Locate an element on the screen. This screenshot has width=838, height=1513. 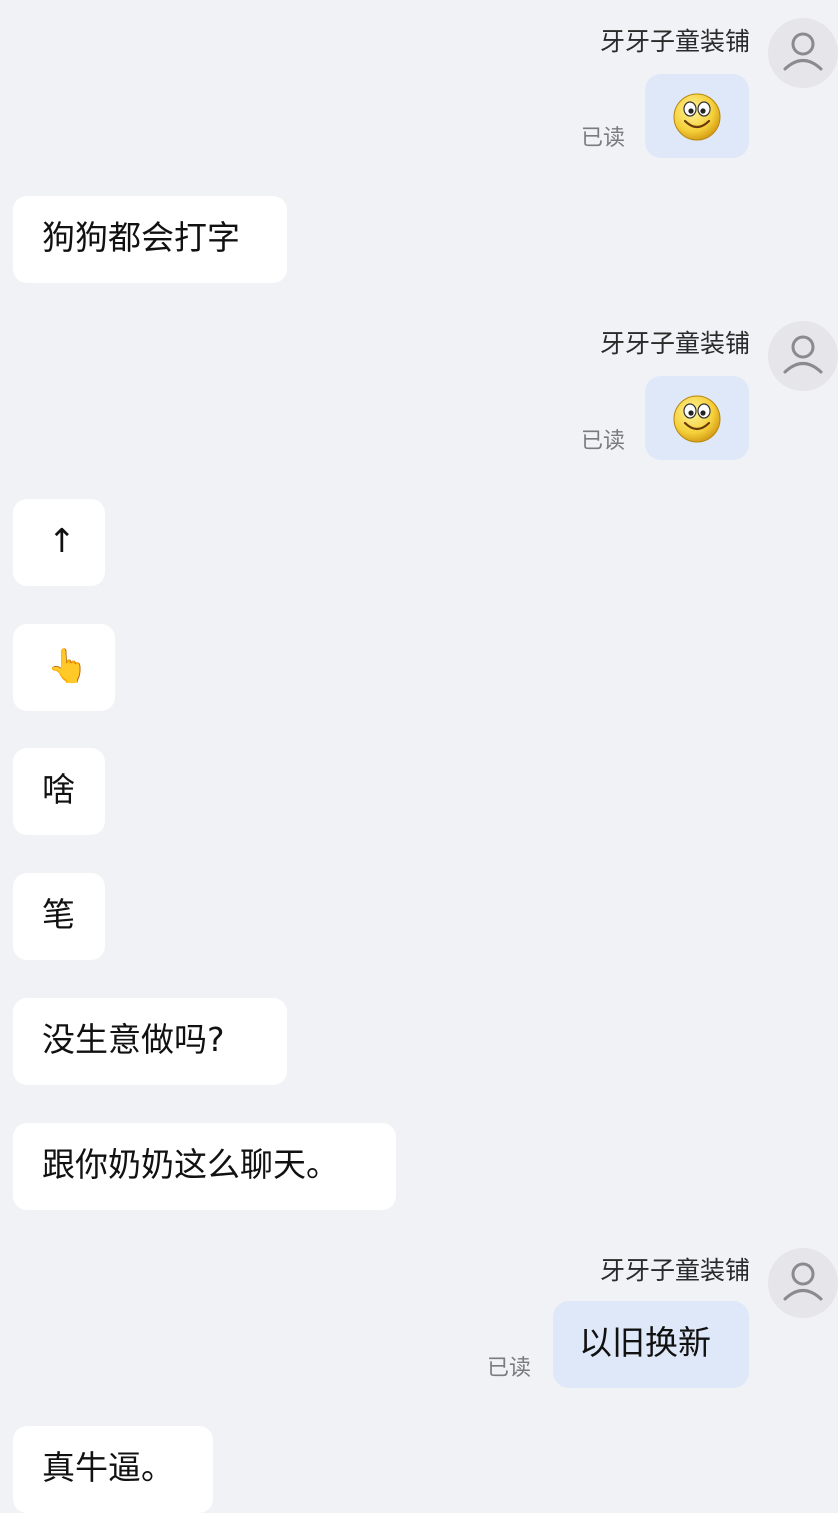
message-bubble-incoming: 笔 is located at coordinates (59, 916).